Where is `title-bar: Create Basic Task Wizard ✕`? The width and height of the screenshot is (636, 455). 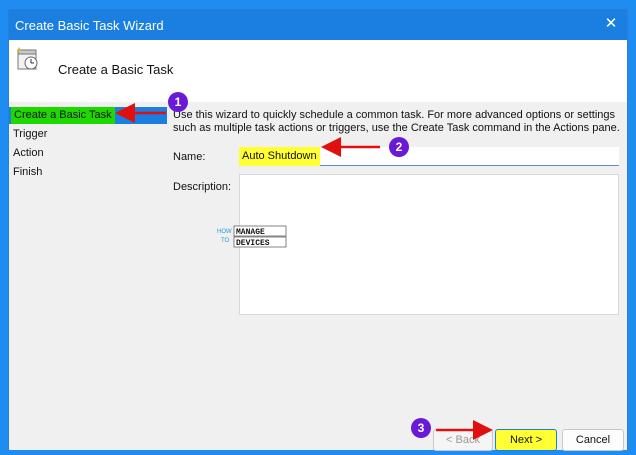
title-bar: Create Basic Task Wizard ✕ is located at coordinates (318, 25).